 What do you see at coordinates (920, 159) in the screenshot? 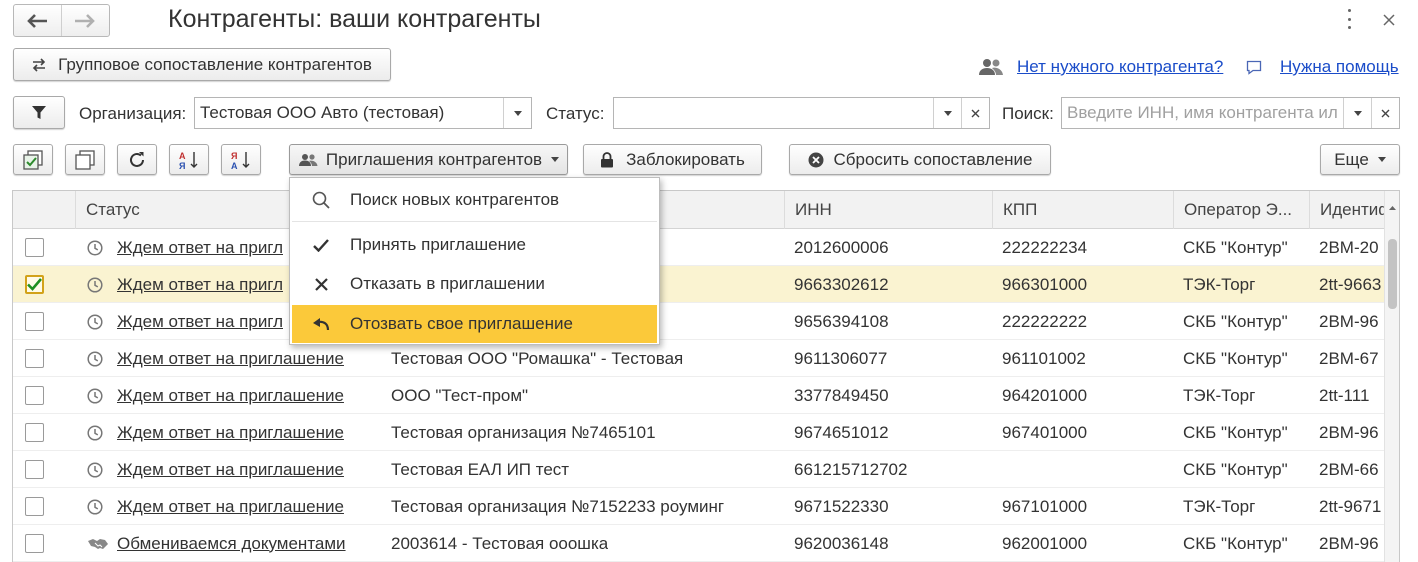
I see `reset-match-button: Сбросить сопоставление` at bounding box center [920, 159].